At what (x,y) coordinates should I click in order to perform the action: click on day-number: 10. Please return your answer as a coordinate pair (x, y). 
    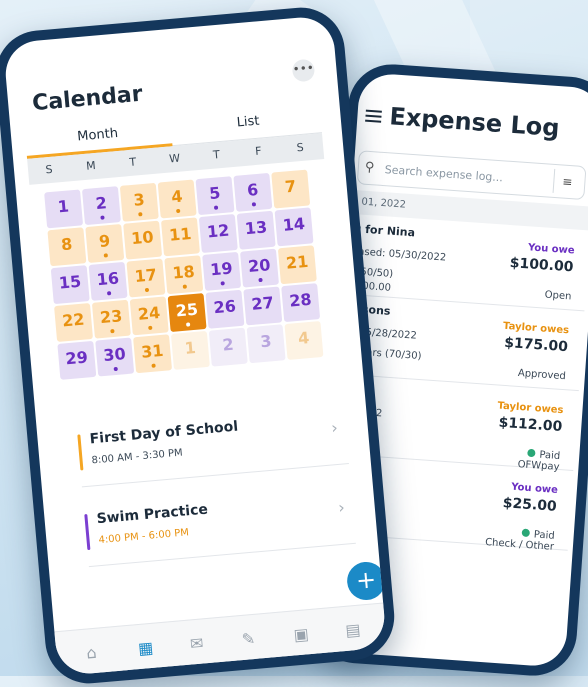
    Looking at the image, I should click on (142, 238).